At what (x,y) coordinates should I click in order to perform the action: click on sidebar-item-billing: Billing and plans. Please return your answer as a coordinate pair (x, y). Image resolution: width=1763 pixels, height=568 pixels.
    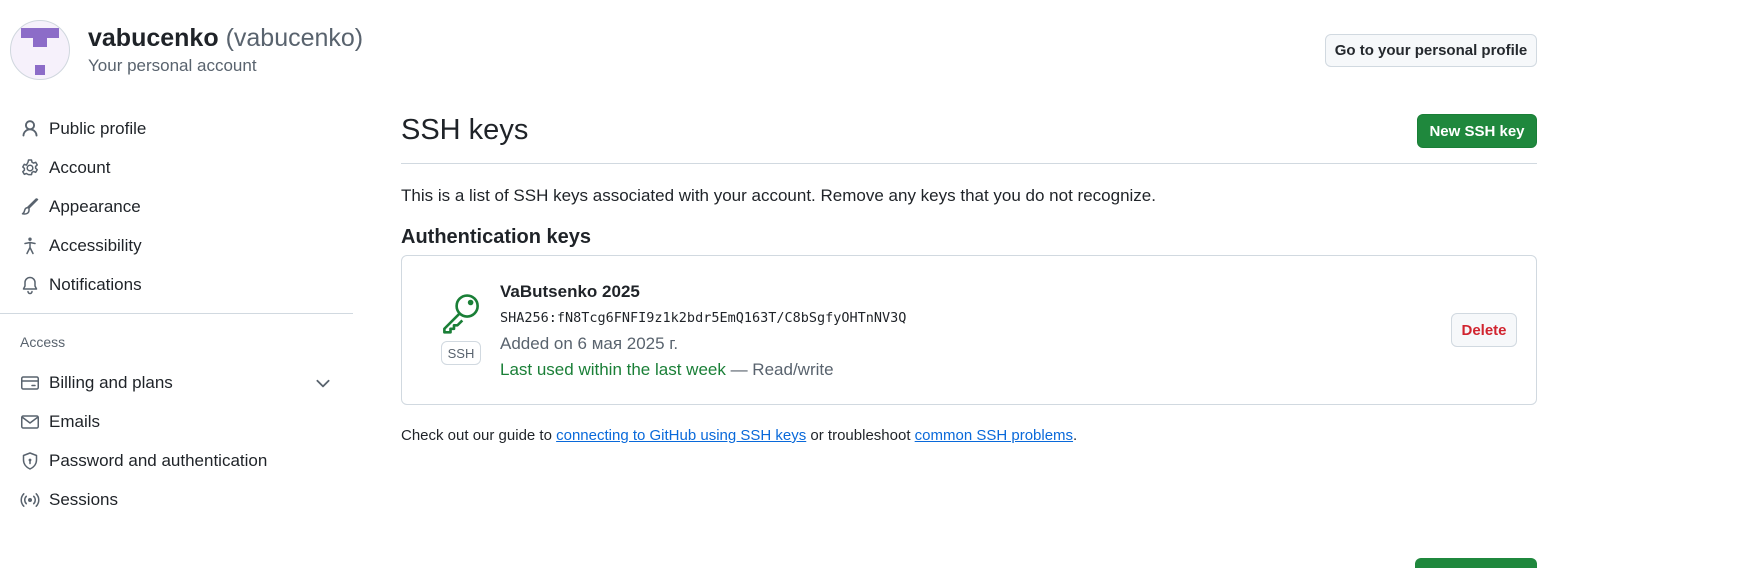
    Looking at the image, I should click on (96, 383).